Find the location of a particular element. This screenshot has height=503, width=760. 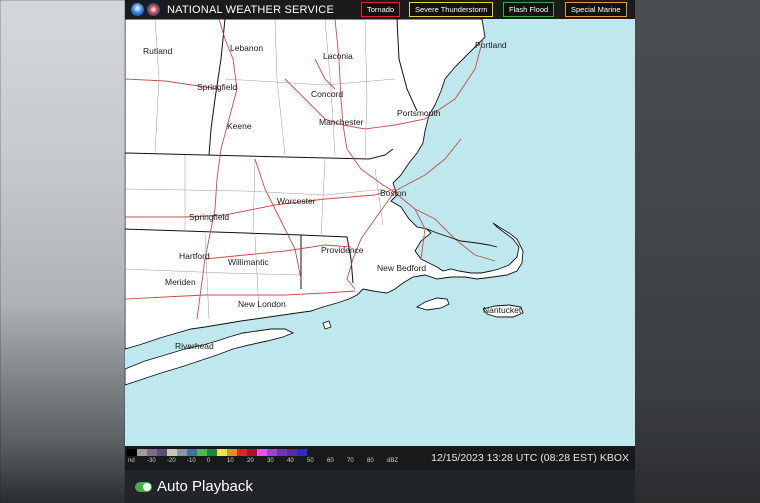

city-label-hartford: Hartford is located at coordinates (194, 256).